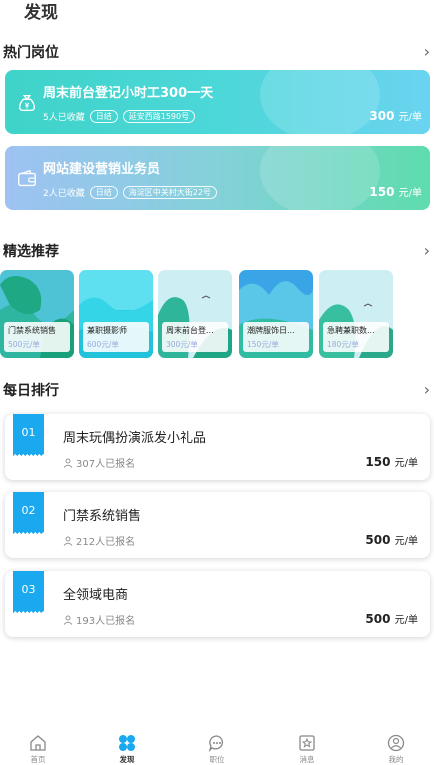  Describe the element at coordinates (217, 759) in the screenshot. I see `tab-label: 职位` at that location.